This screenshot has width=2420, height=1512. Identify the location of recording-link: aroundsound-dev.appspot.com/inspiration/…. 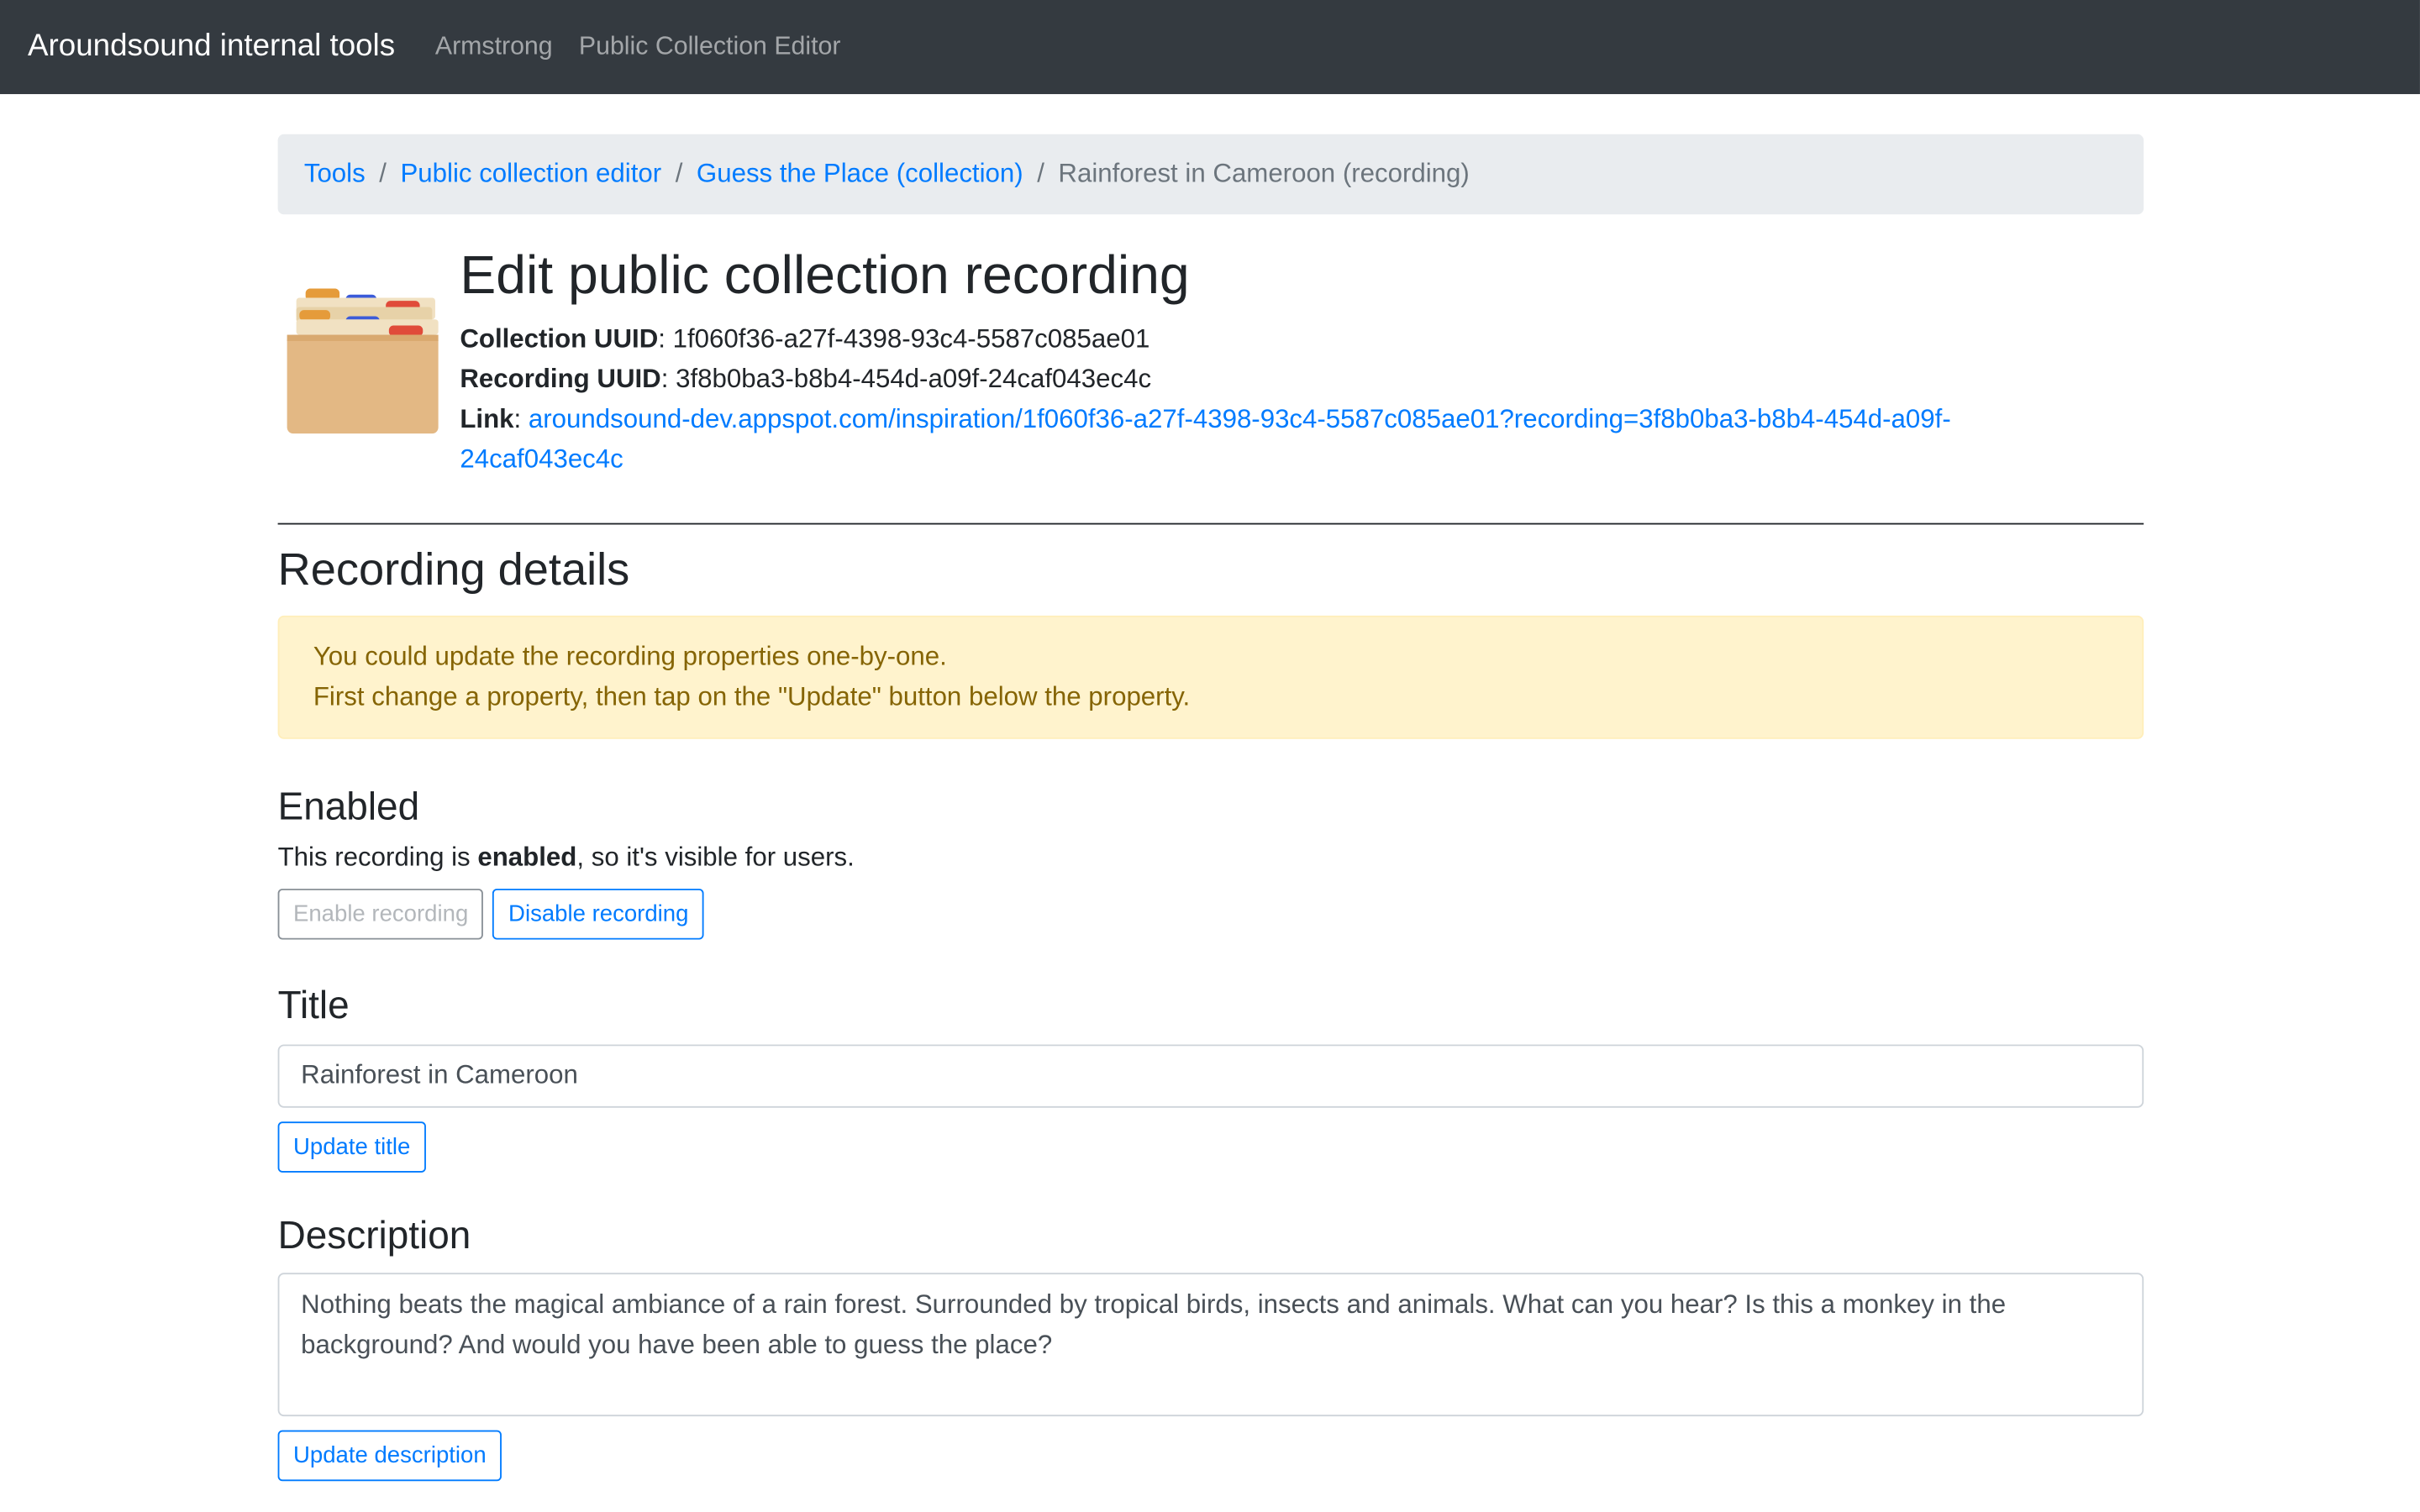
(1205, 440).